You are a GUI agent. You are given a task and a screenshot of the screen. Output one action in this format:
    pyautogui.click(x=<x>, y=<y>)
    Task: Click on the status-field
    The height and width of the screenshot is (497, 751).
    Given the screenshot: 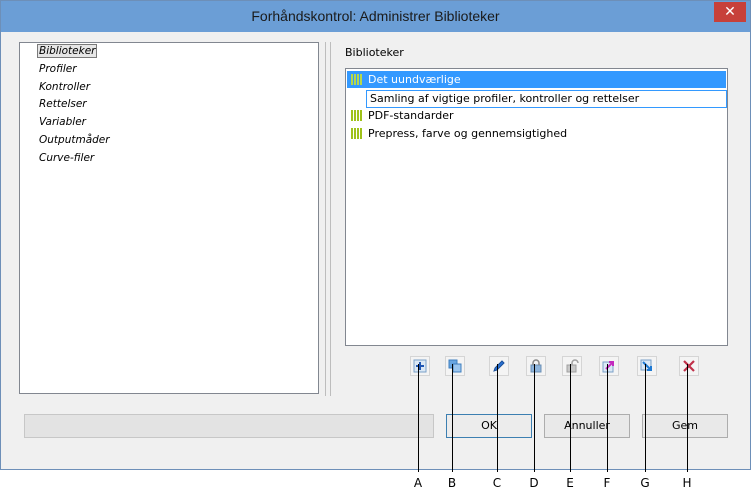 What is the action you would take?
    pyautogui.click(x=229, y=426)
    